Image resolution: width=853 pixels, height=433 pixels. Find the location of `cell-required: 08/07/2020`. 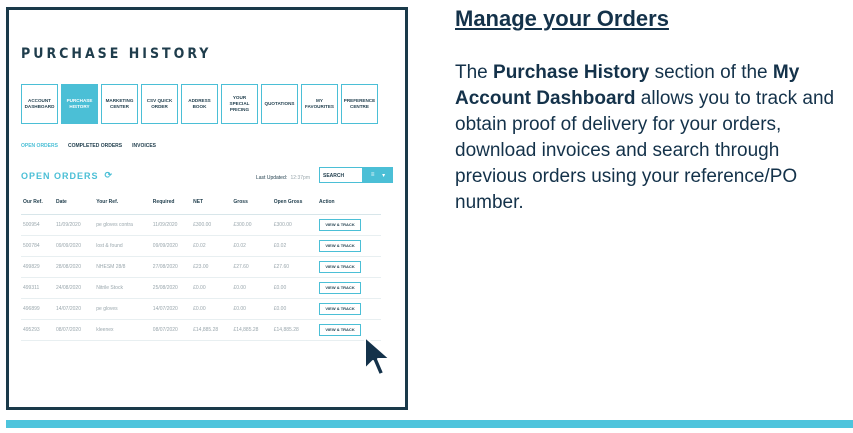

cell-required: 08/07/2020 is located at coordinates (171, 330).